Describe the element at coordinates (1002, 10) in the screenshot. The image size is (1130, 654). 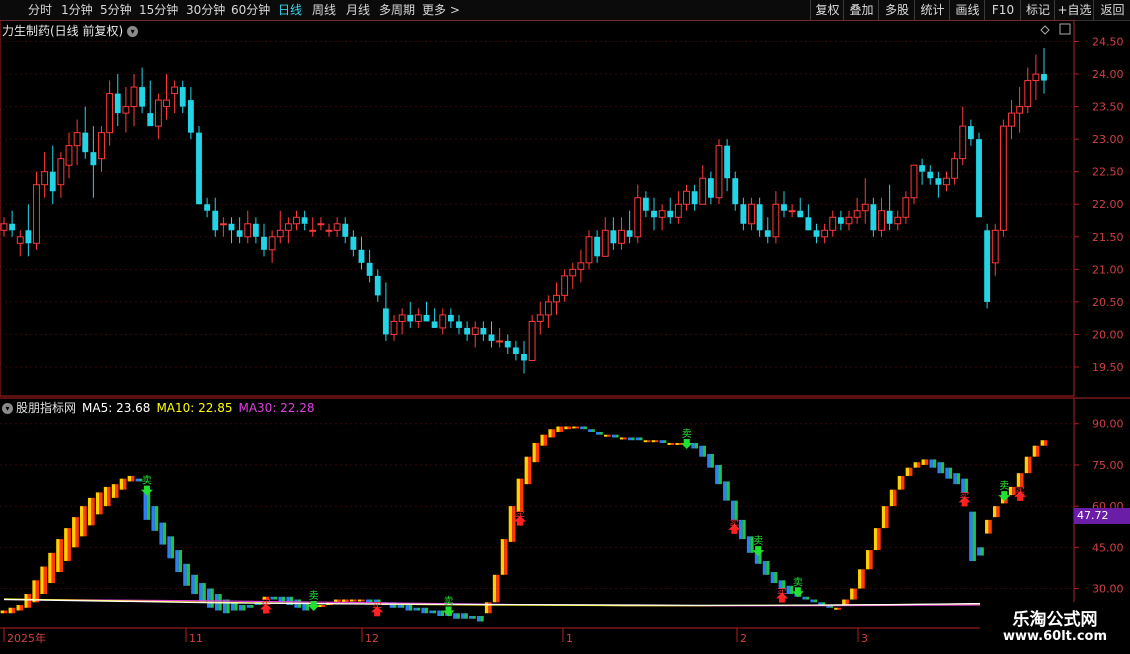
I see `toolbar-button-5: F10` at that location.